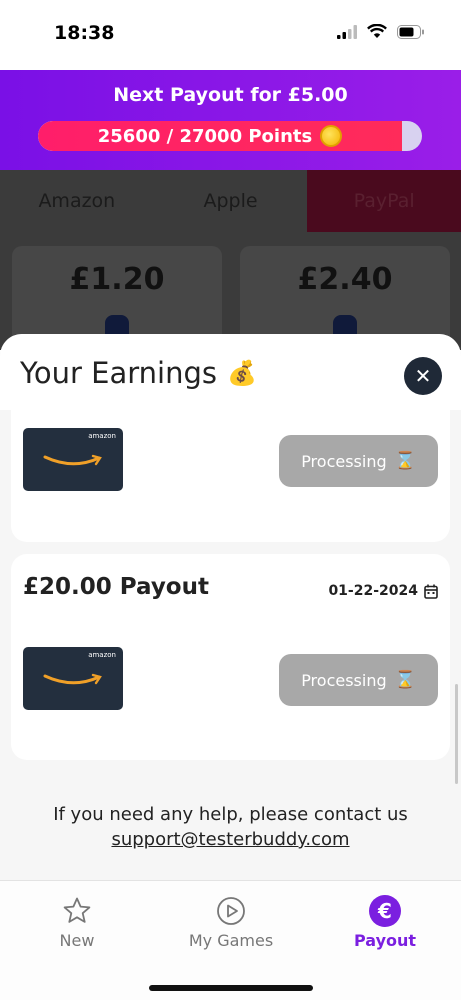 This screenshot has height=1000, width=461. Describe the element at coordinates (385, 911) in the screenshot. I see `euro-icon: €` at that location.